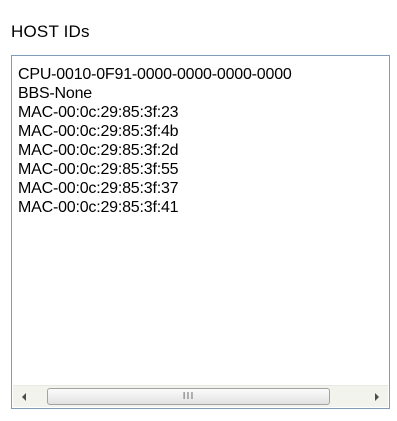 Image resolution: width=397 pixels, height=421 pixels. Describe the element at coordinates (50, 31) in the screenshot. I see `host-ids-title: HOST IDs` at that location.